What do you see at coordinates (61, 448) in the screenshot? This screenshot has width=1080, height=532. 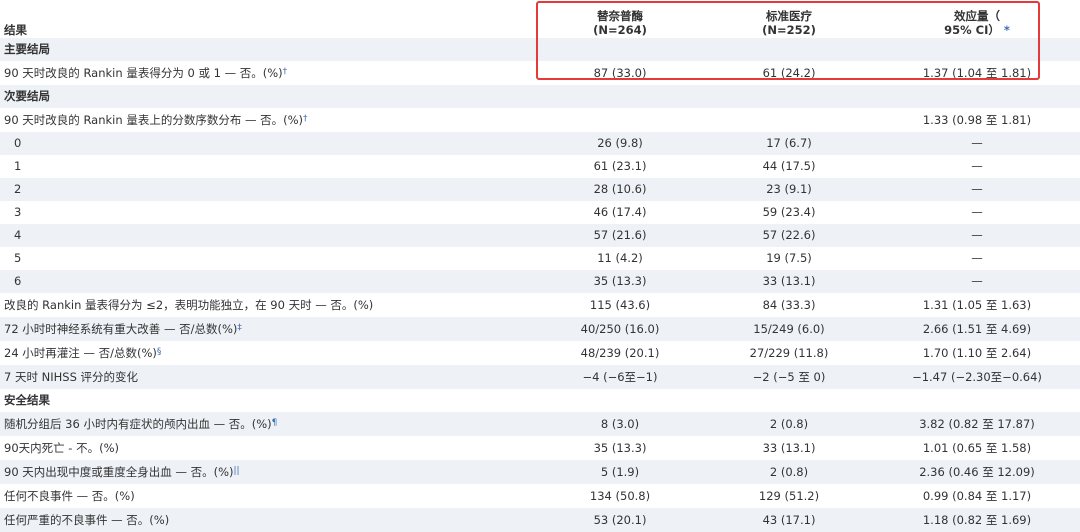 I see `outcome-label-text: 90天内死亡 - 不。(%)` at bounding box center [61, 448].